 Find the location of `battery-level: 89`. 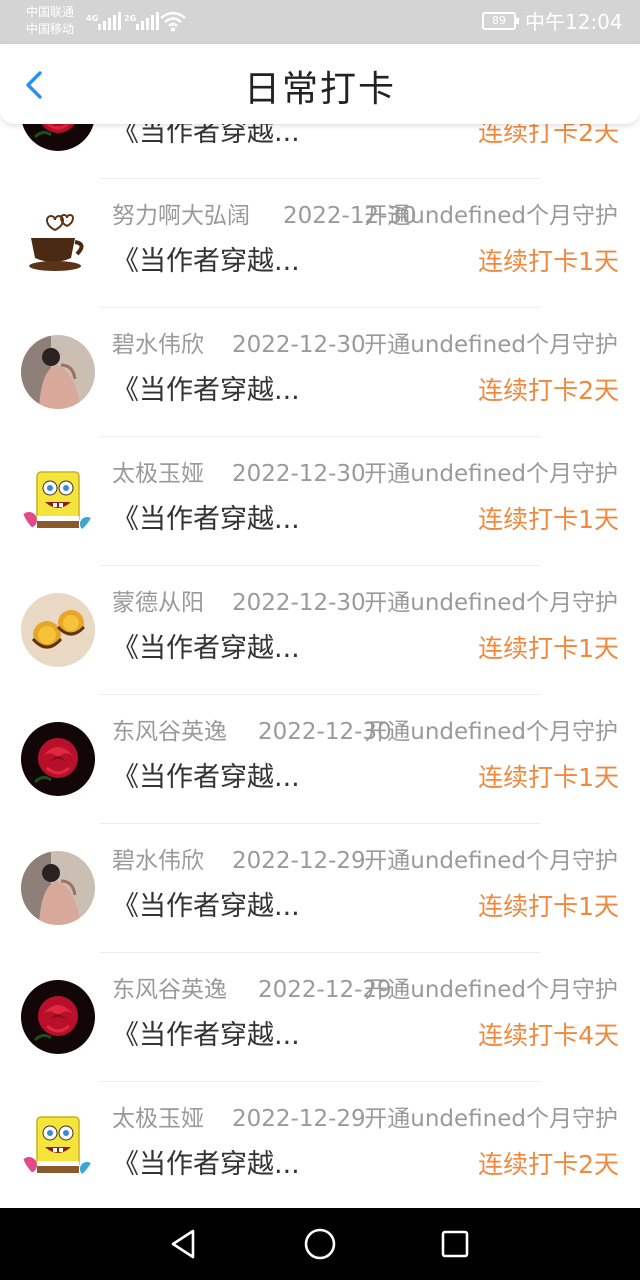

battery-level: 89 is located at coordinates (499, 20).